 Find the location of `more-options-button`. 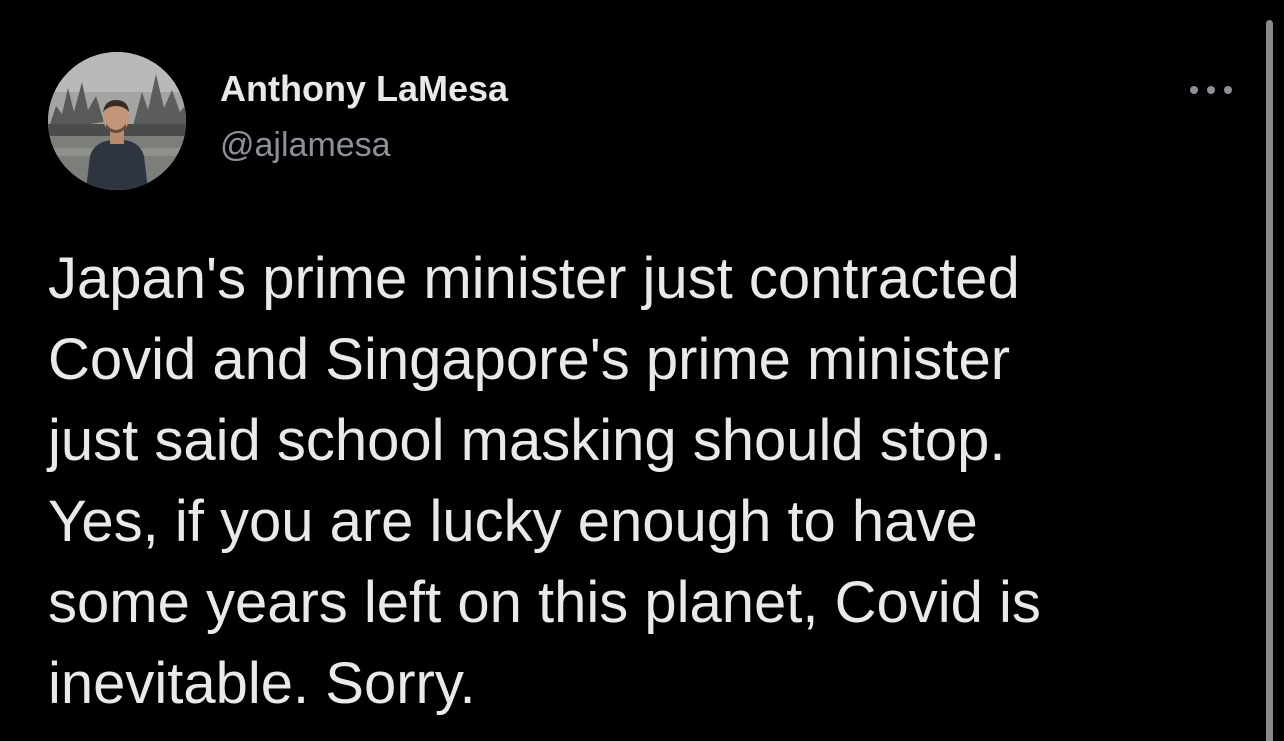

more-options-button is located at coordinates (1211, 90).